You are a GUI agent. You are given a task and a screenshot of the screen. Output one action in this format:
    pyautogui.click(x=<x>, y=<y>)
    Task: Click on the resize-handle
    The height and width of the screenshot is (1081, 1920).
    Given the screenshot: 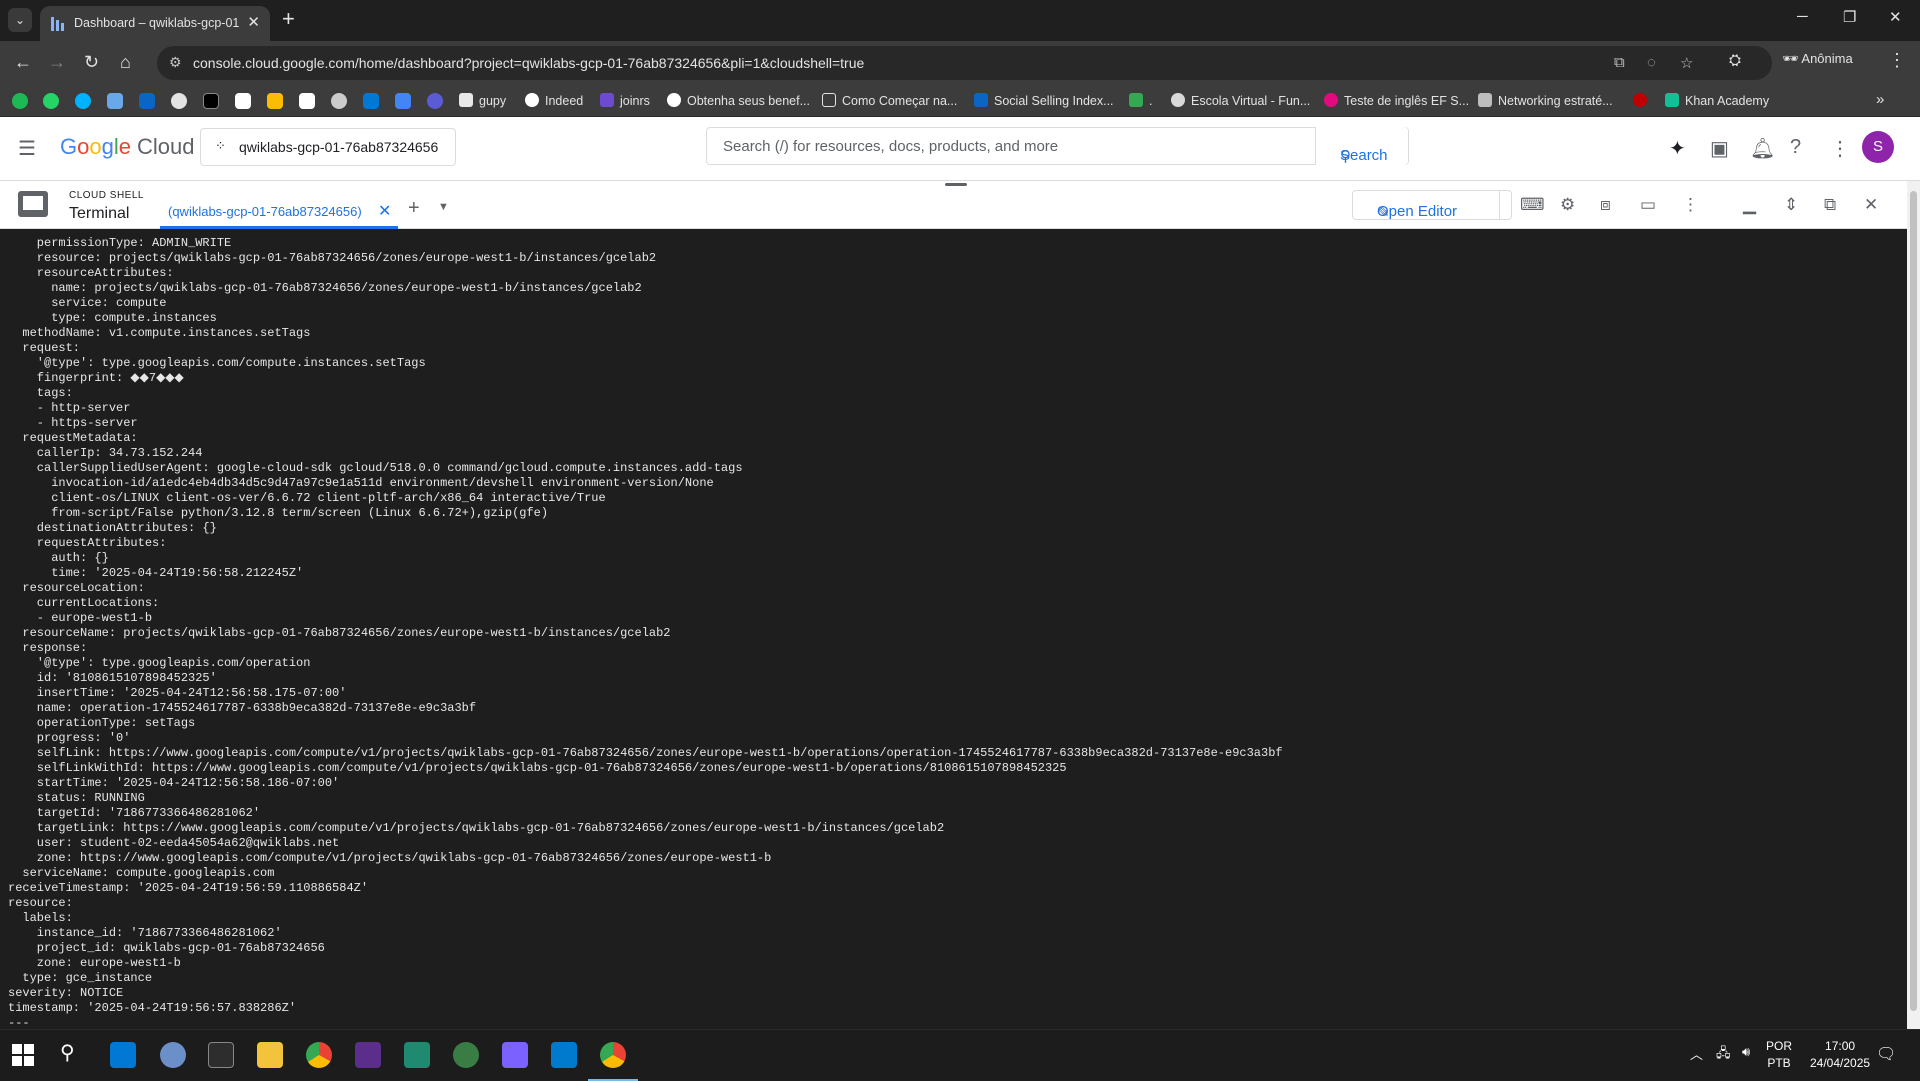 What is the action you would take?
    pyautogui.click(x=956, y=184)
    